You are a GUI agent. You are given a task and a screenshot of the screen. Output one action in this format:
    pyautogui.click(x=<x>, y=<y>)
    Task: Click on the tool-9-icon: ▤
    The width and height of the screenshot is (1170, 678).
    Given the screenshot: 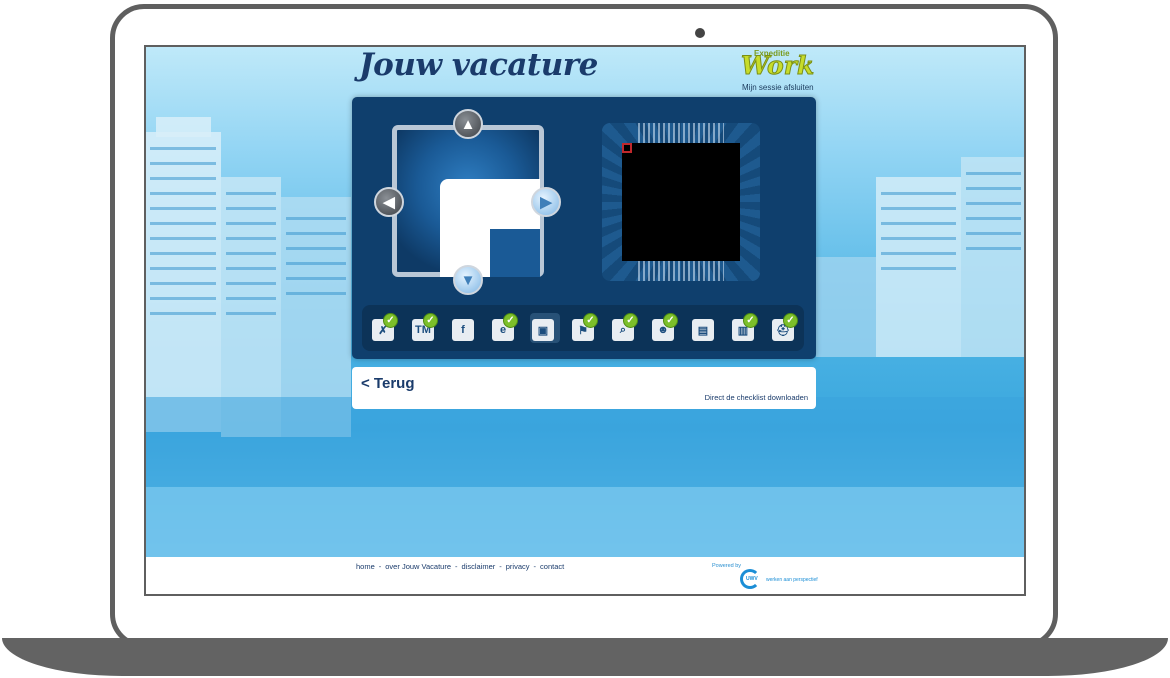 What is the action you would take?
    pyautogui.click(x=703, y=330)
    